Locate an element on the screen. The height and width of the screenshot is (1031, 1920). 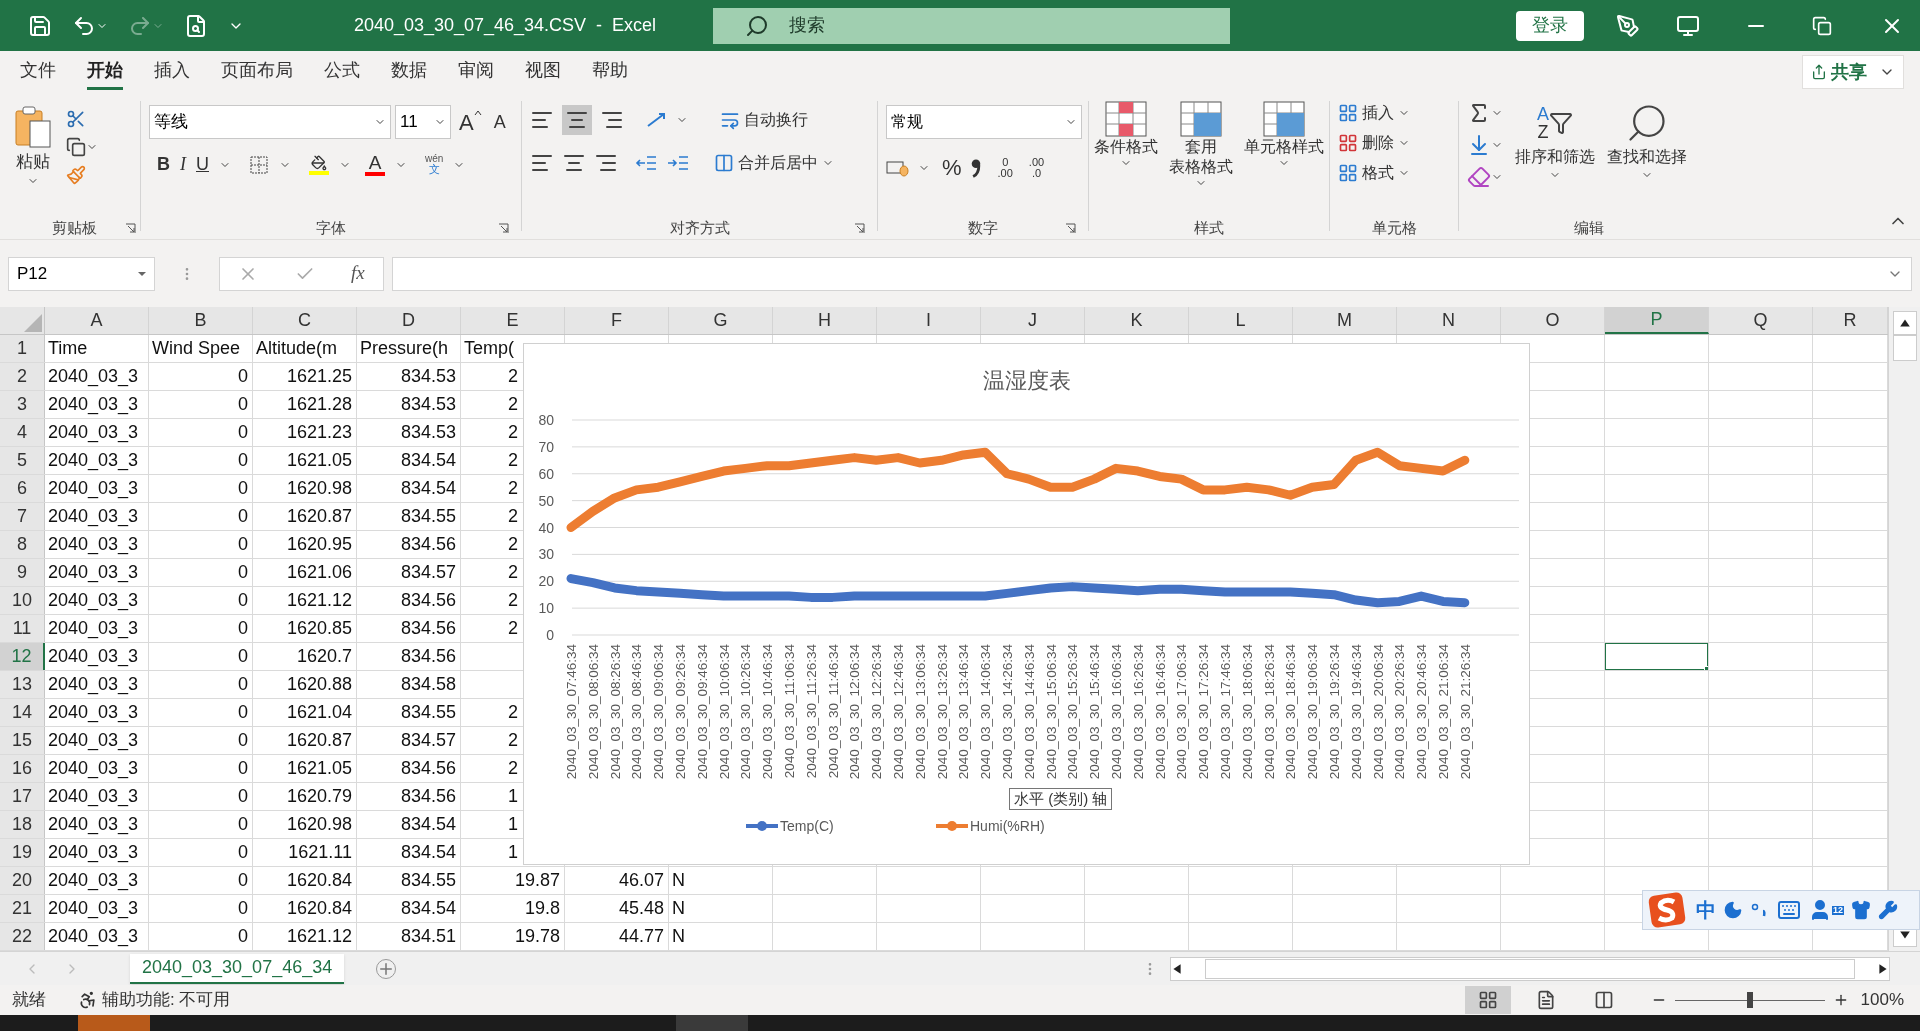
column-header: Q is located at coordinates (1761, 320).